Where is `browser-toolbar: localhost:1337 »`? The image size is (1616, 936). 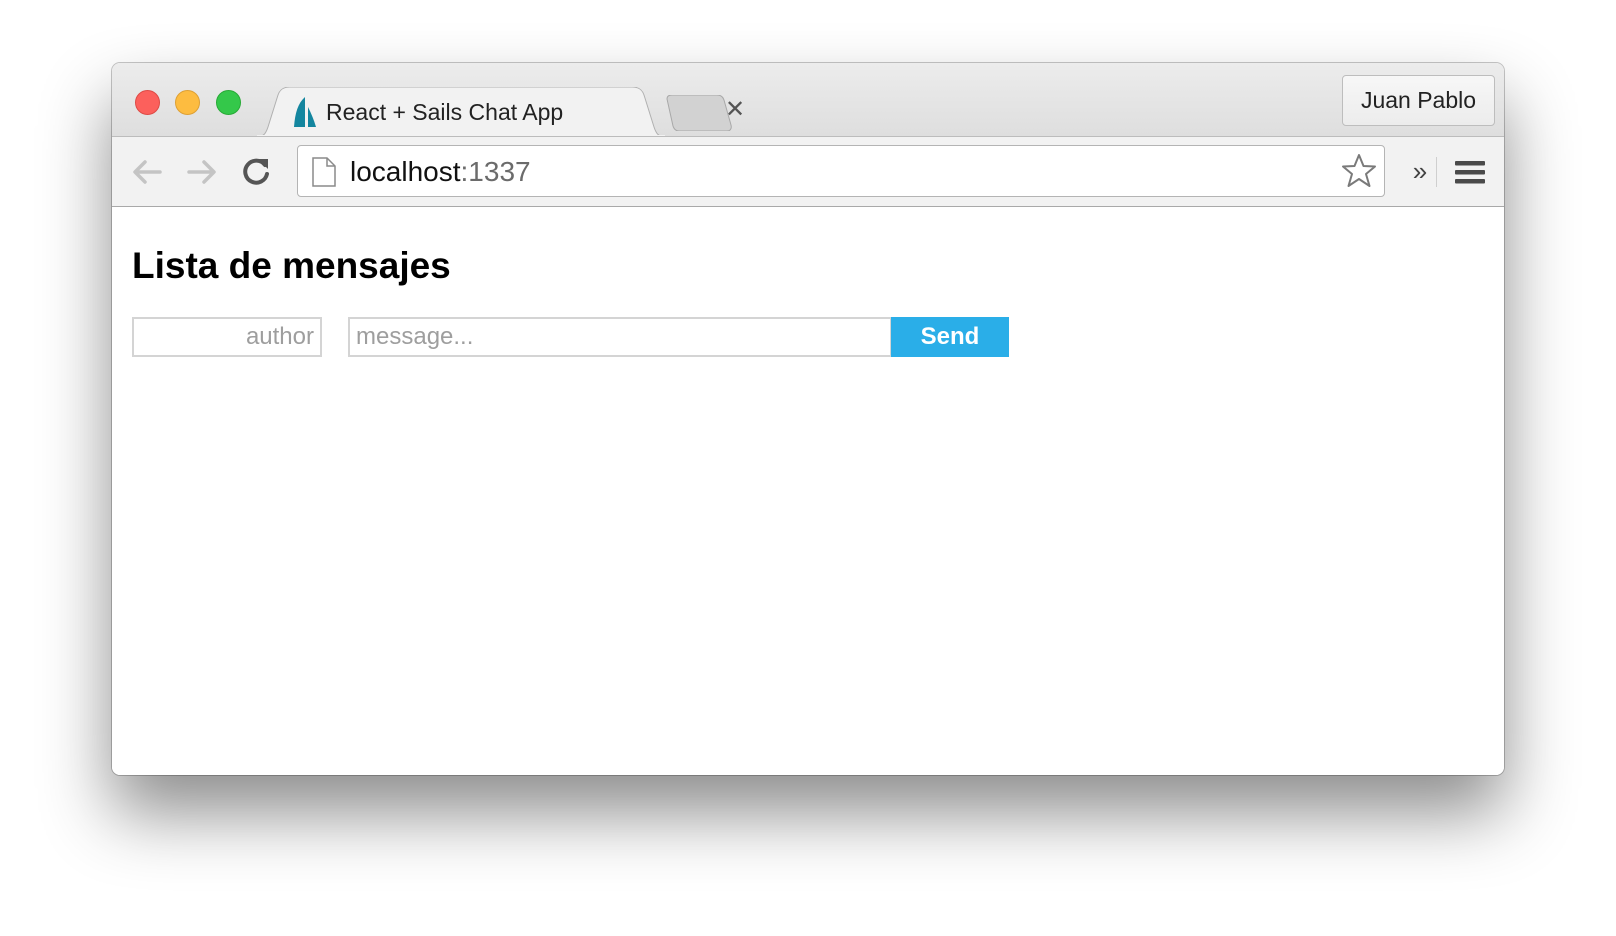
browser-toolbar: localhost:1337 » is located at coordinates (808, 171).